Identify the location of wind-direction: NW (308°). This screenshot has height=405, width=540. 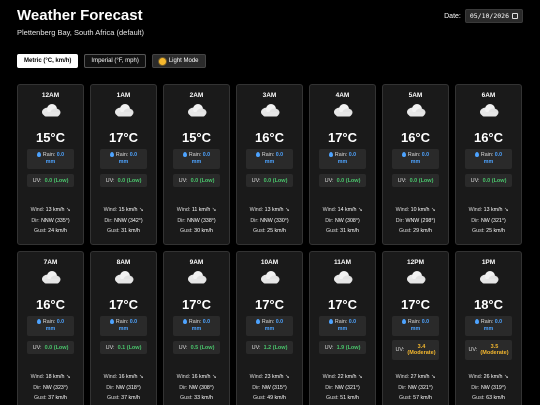
(201, 387).